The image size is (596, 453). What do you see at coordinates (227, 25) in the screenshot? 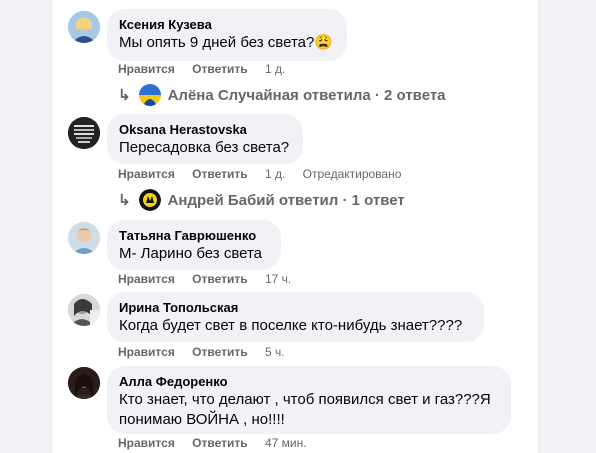
I see `comment-author: Ксения Кузева` at bounding box center [227, 25].